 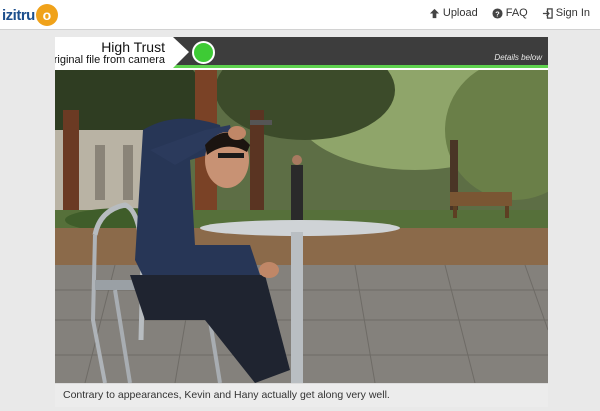 What do you see at coordinates (46, 15) in the screenshot?
I see `logo-badge: o` at bounding box center [46, 15].